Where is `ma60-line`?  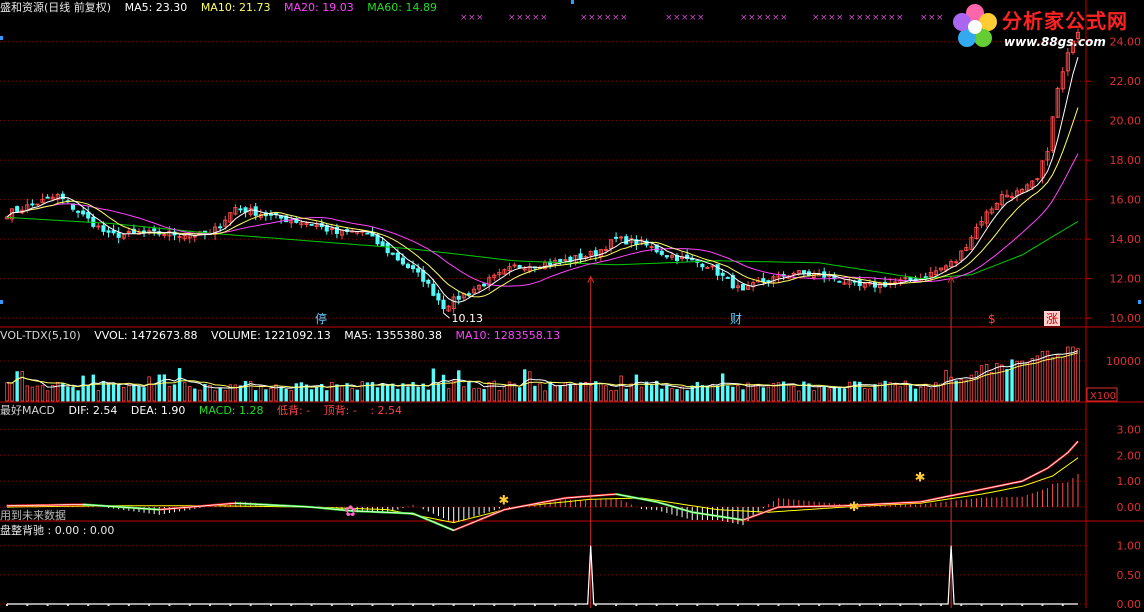
ma60-line is located at coordinates (542, 247).